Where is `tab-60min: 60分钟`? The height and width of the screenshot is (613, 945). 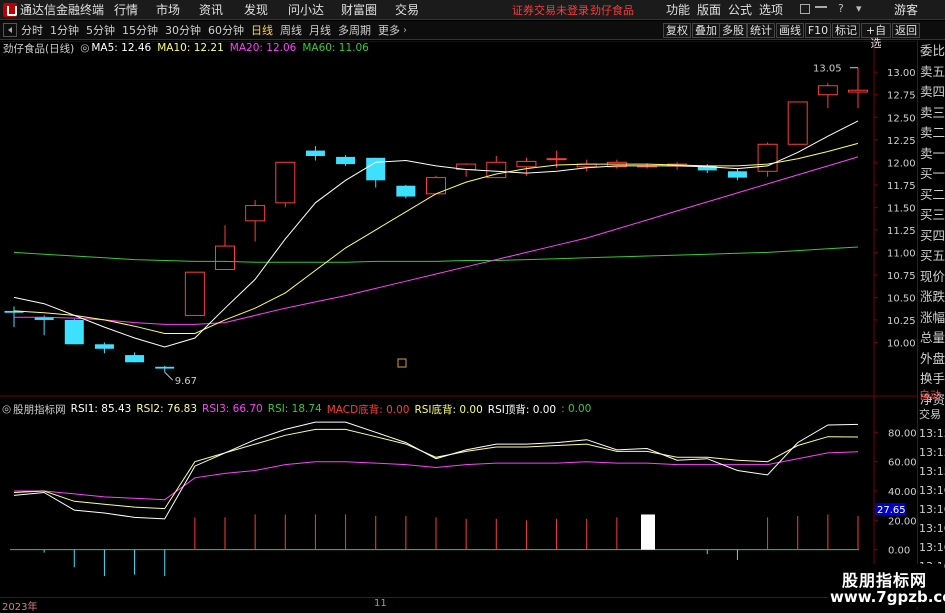
tab-60min: 60分钟 is located at coordinates (226, 30).